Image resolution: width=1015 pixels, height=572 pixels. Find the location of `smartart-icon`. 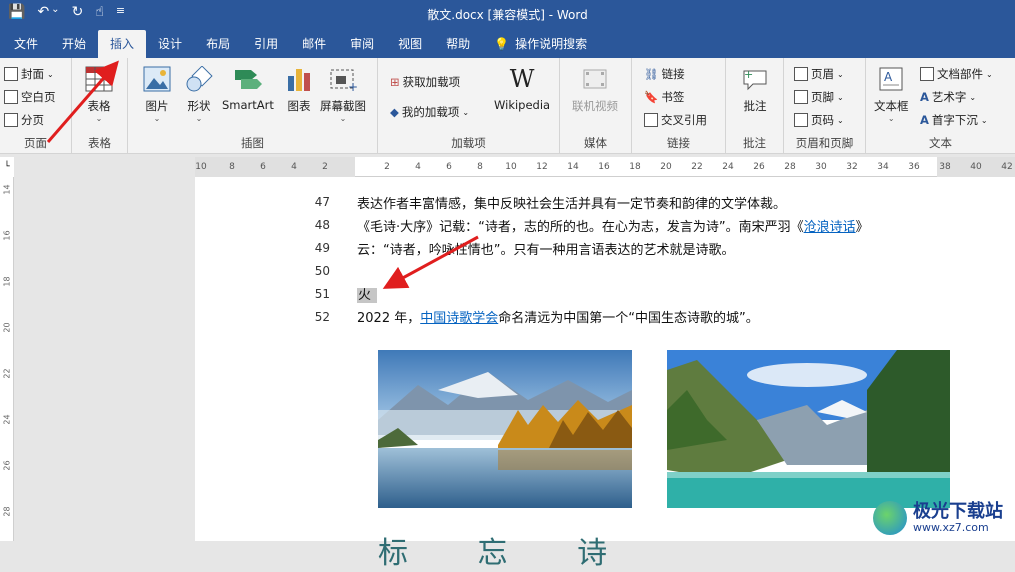

smartart-icon is located at coordinates (248, 79).